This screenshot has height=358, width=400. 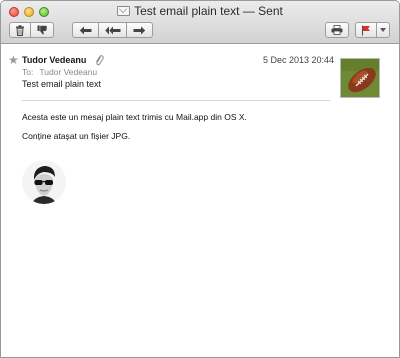 I want to click on chevron-down-icon, so click(x=383, y=30).